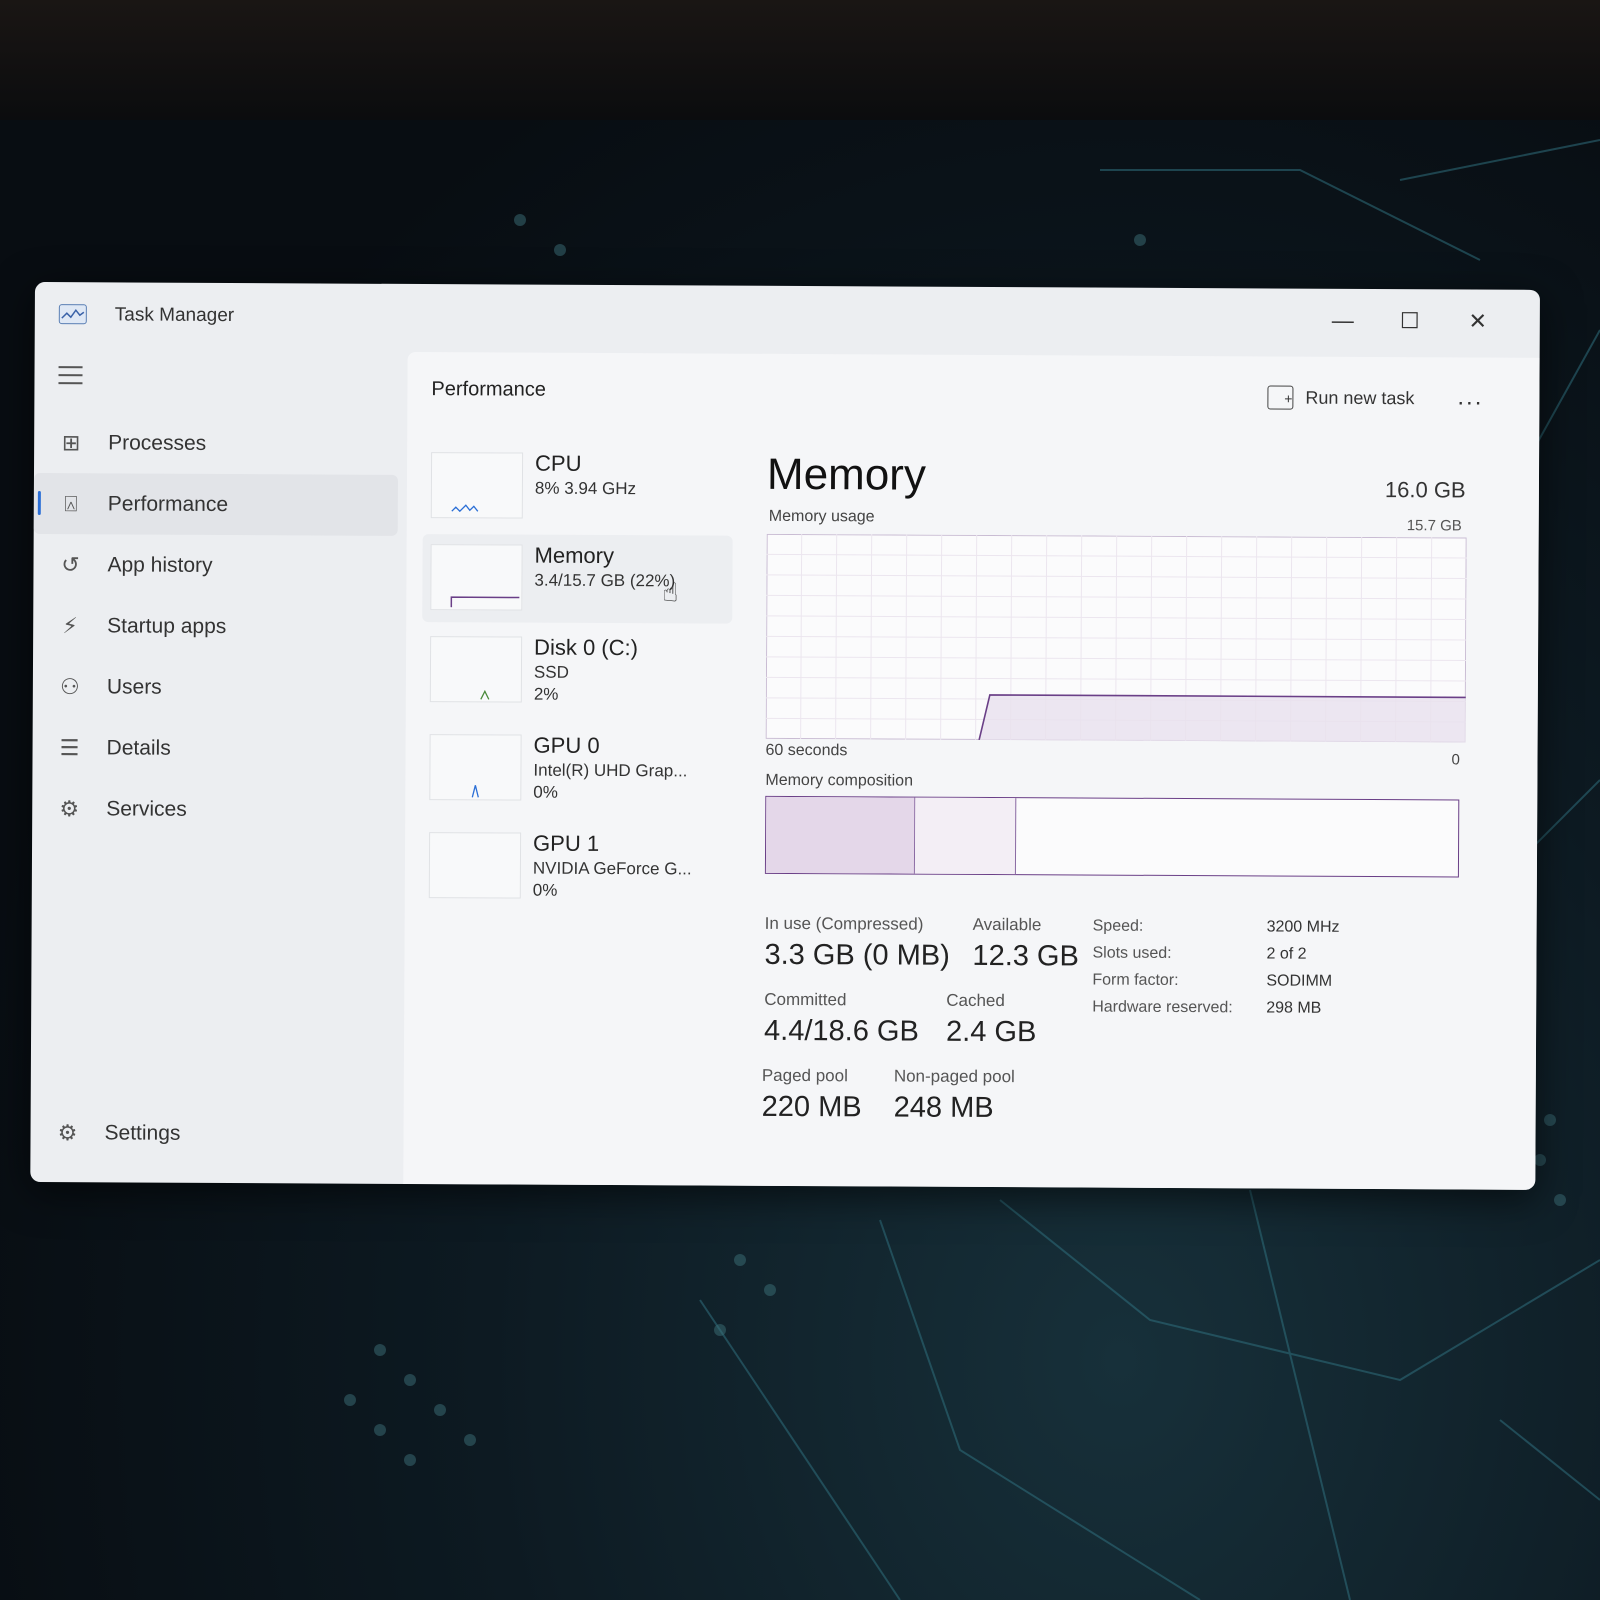  Describe the element at coordinates (146, 808) in the screenshot. I see `sidebar-item-label: Services` at that location.